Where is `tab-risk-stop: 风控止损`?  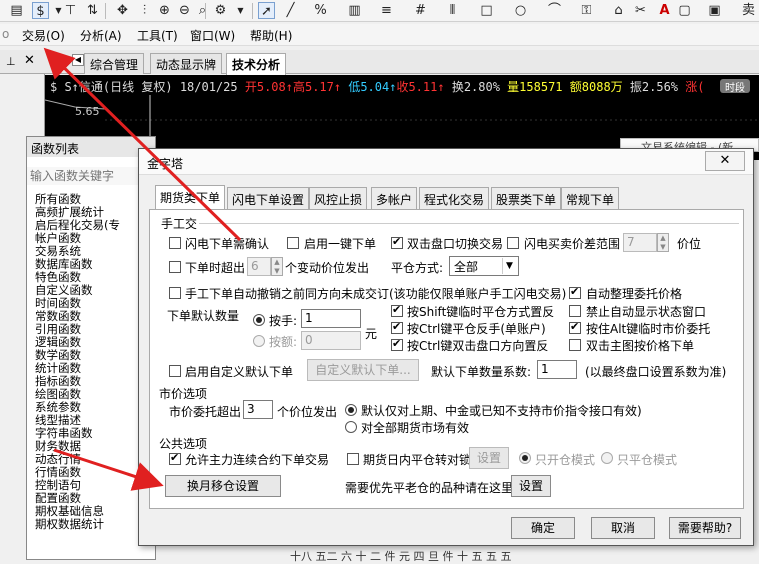
tab-risk-stop: 风控止损 is located at coordinates (338, 198).